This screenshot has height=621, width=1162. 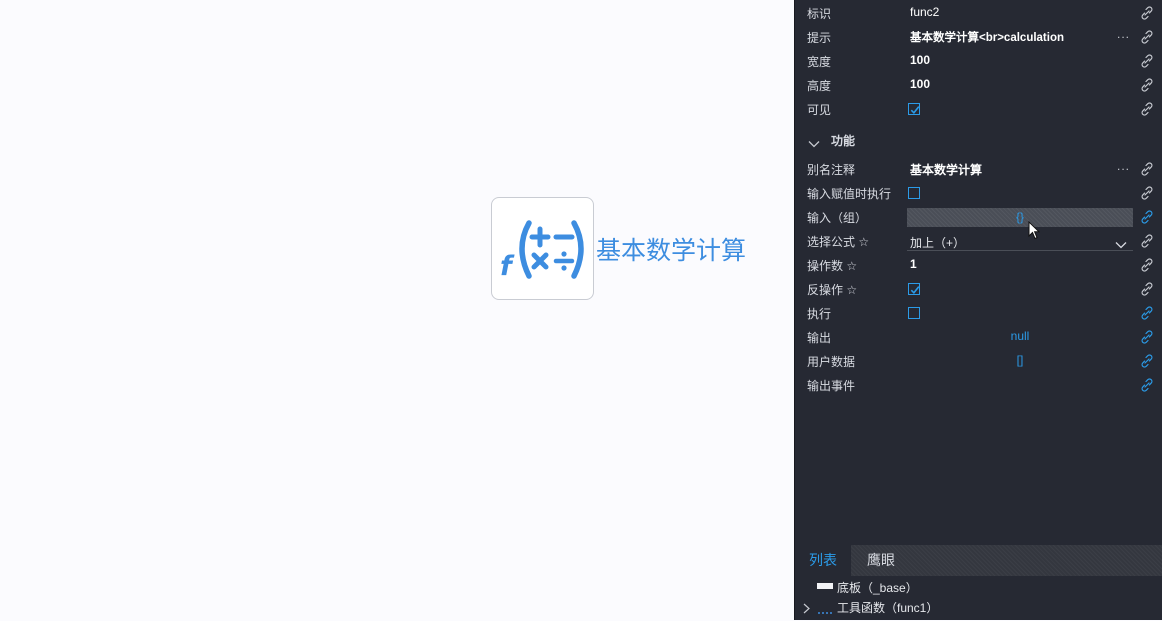 What do you see at coordinates (920, 60) in the screenshot?
I see `prop-value-width: 100` at bounding box center [920, 60].